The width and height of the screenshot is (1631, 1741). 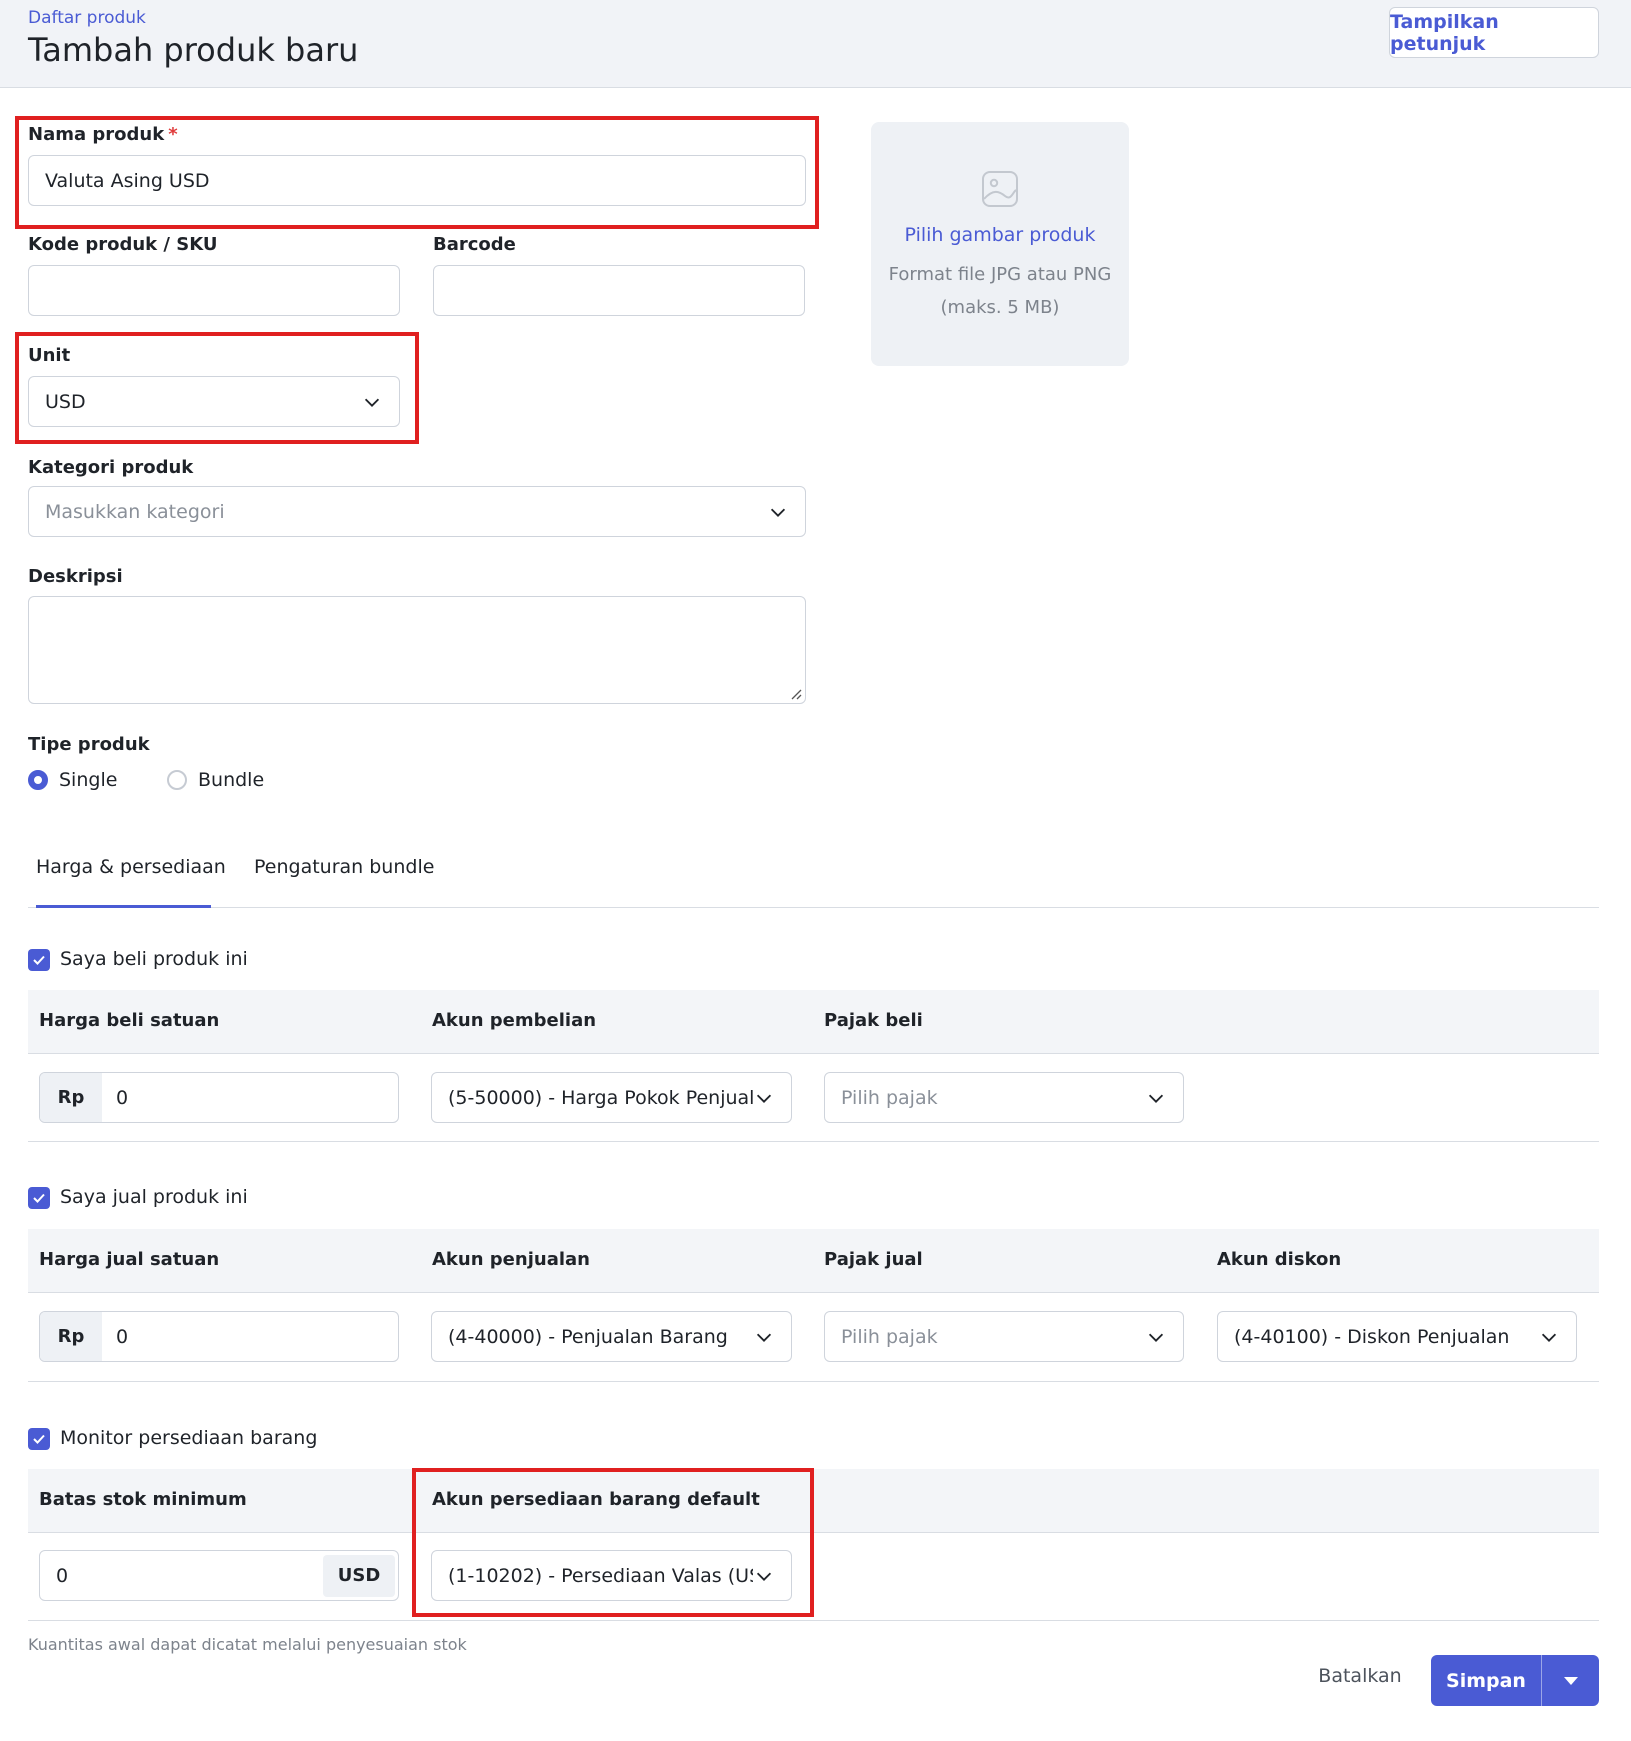 What do you see at coordinates (87, 18) in the screenshot?
I see `breadcrumb: Daftar produk` at bounding box center [87, 18].